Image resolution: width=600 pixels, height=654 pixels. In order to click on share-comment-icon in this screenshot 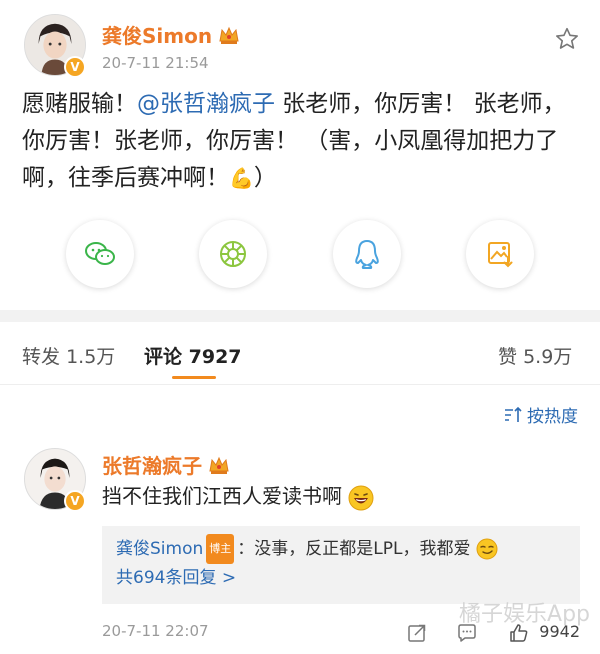, I will do `click(417, 633)`.